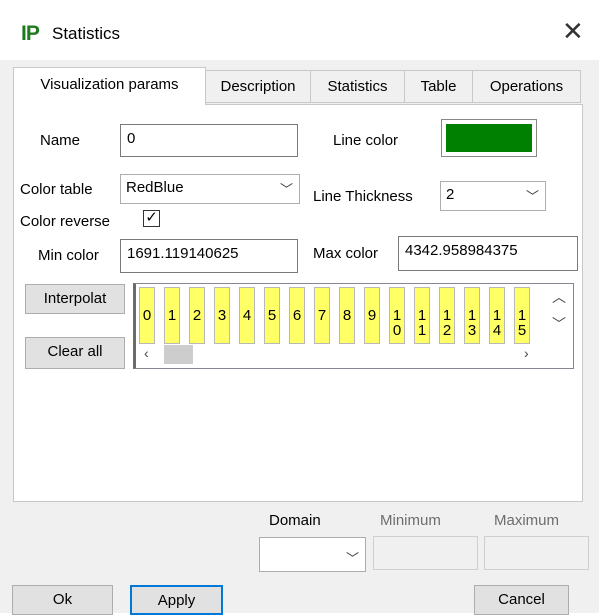  Describe the element at coordinates (526, 86) in the screenshot. I see `tab-operations: Operations` at that location.